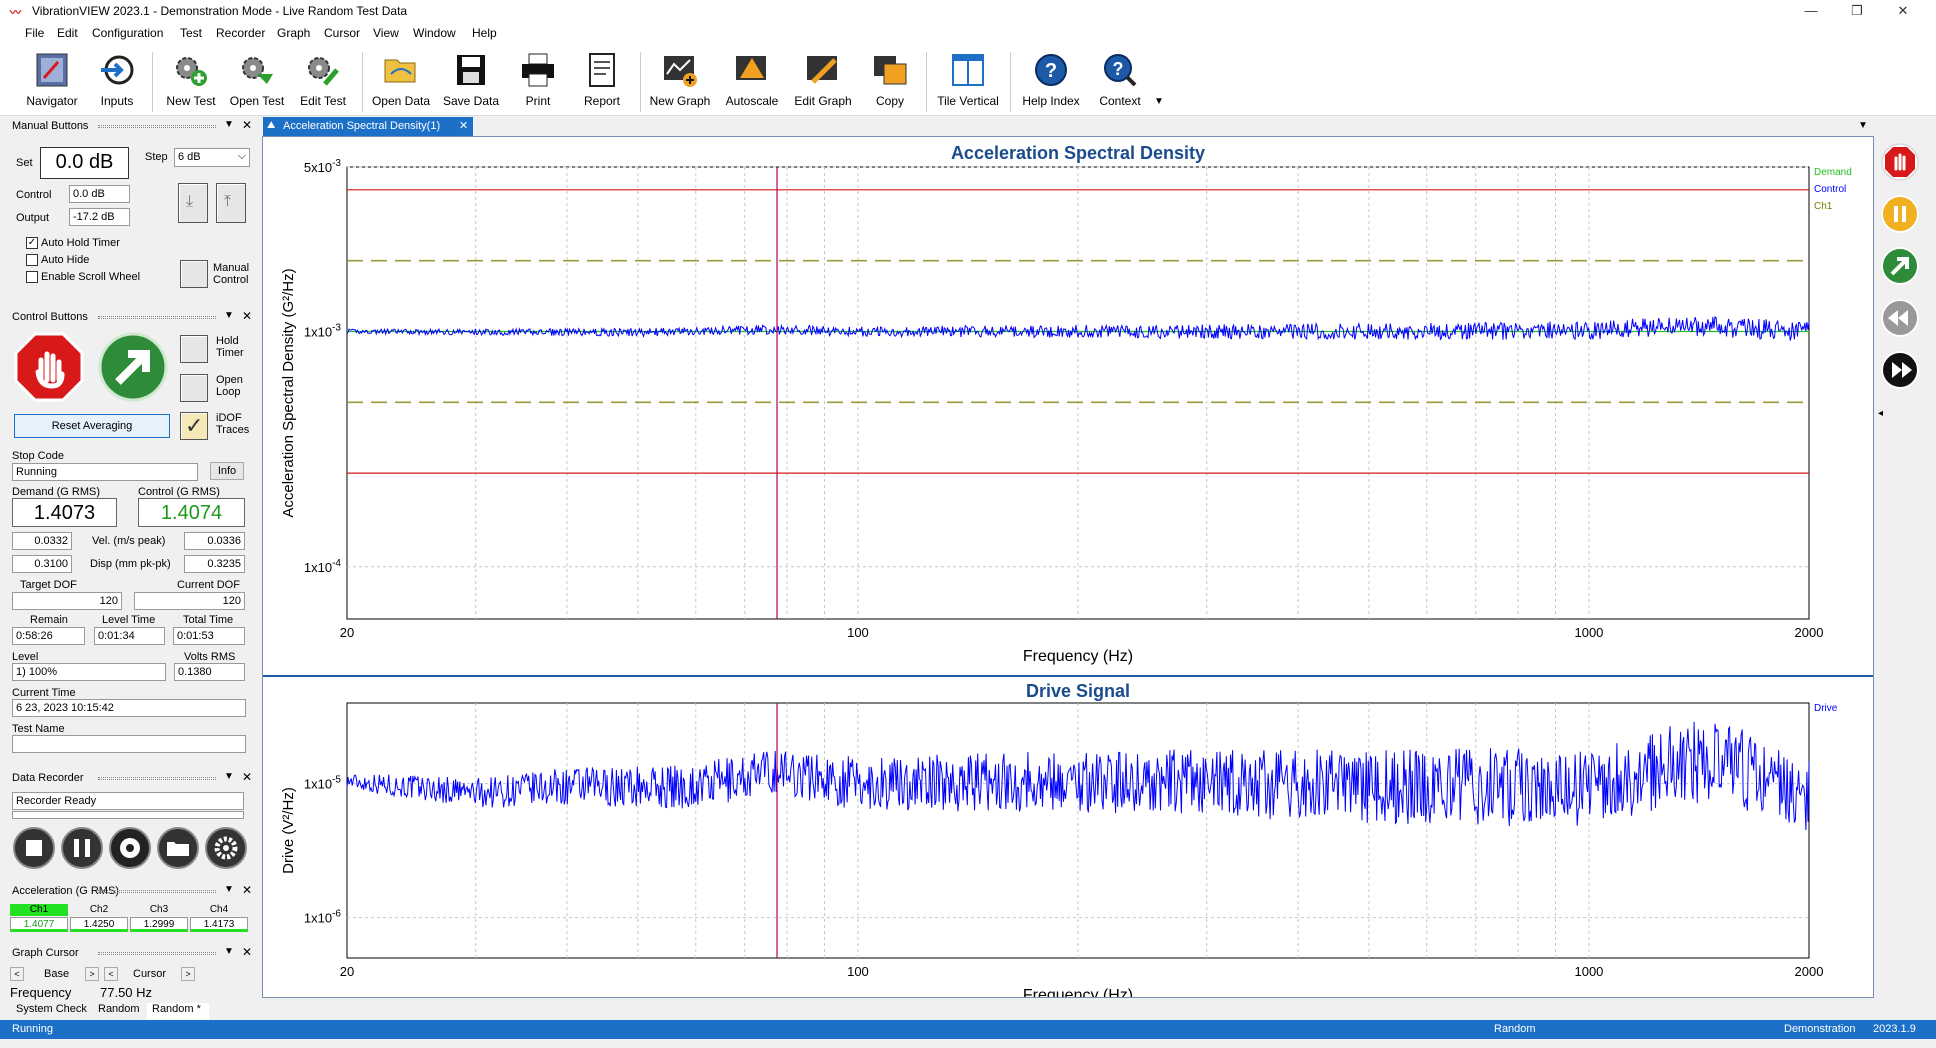  Describe the element at coordinates (240, 33) in the screenshot. I see `menu-recorder: Recorder` at that location.